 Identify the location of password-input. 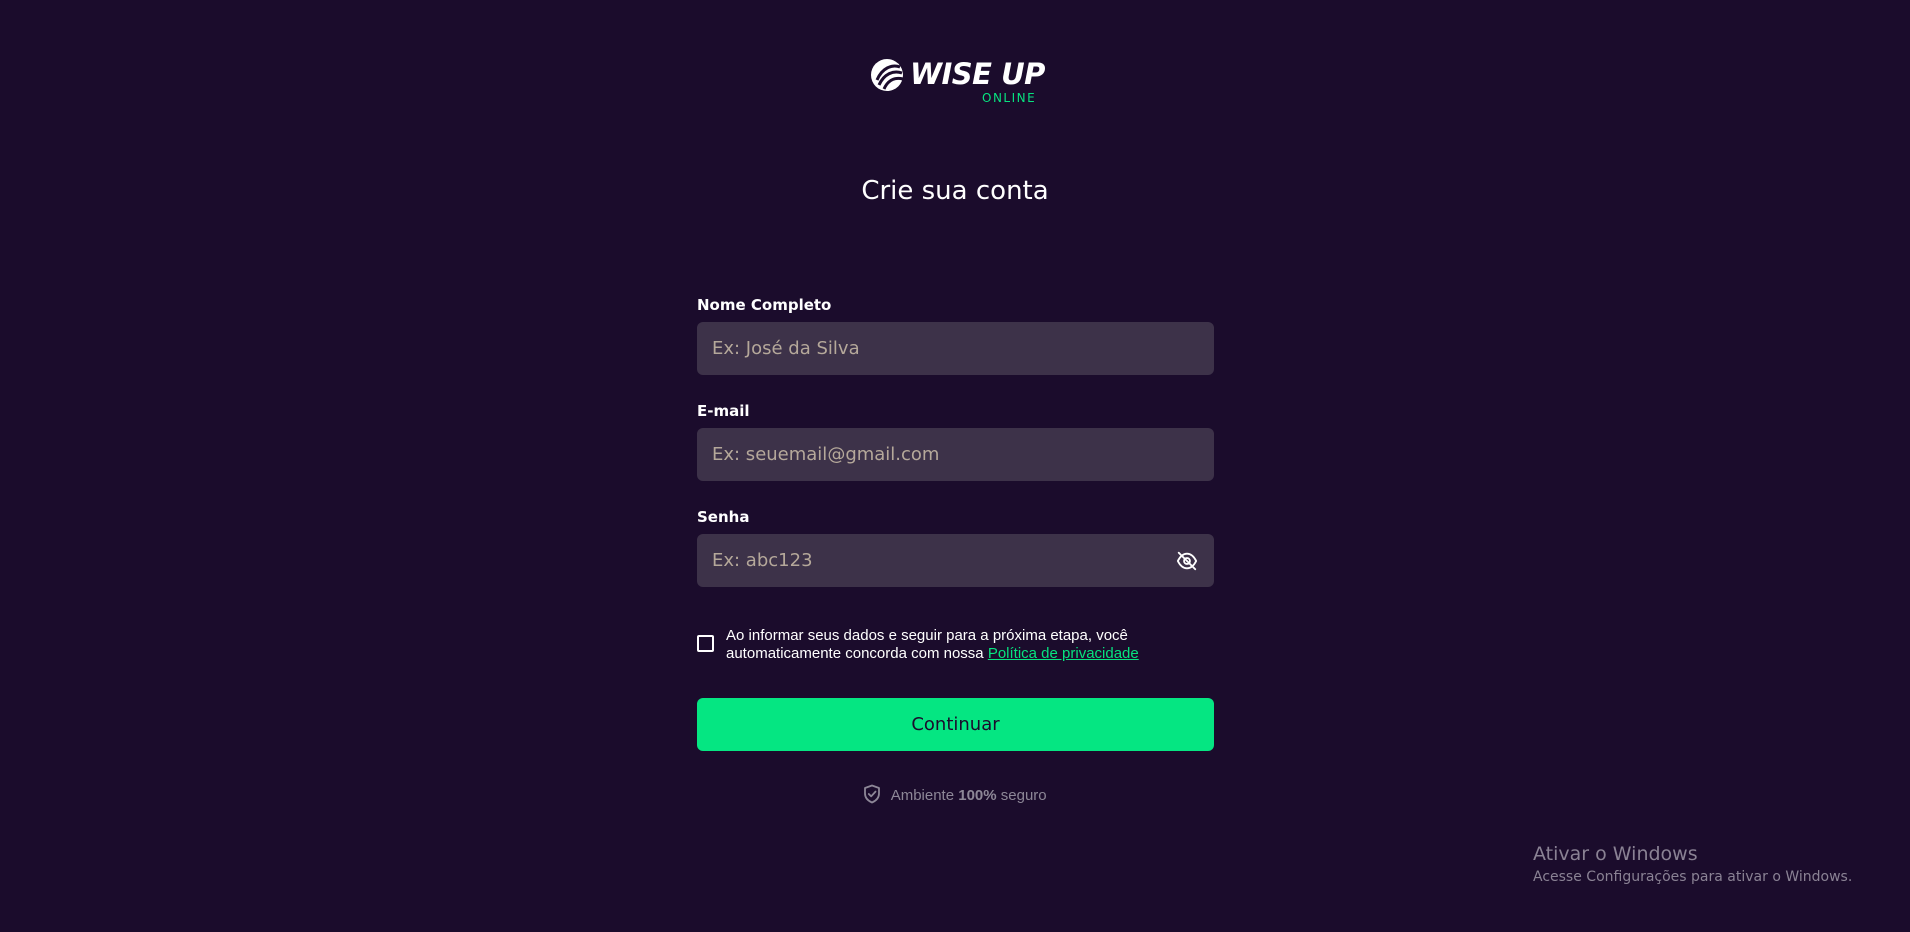
(955, 560).